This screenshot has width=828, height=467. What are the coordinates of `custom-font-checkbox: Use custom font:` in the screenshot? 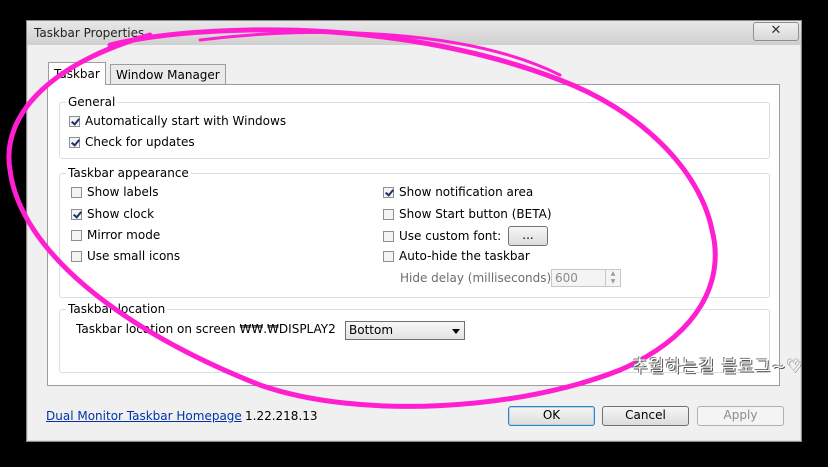 It's located at (442, 236).